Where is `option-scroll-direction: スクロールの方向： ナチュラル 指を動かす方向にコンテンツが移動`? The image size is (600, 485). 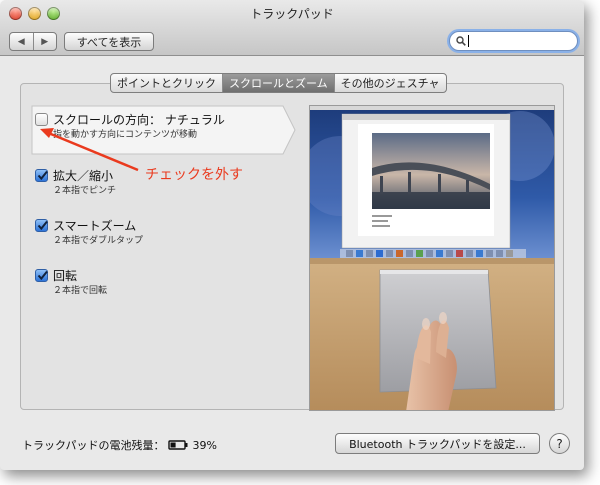 option-scroll-direction: スクロールの方向： ナチュラル 指を動かす方向にコンテンツが移動 is located at coordinates (166, 133).